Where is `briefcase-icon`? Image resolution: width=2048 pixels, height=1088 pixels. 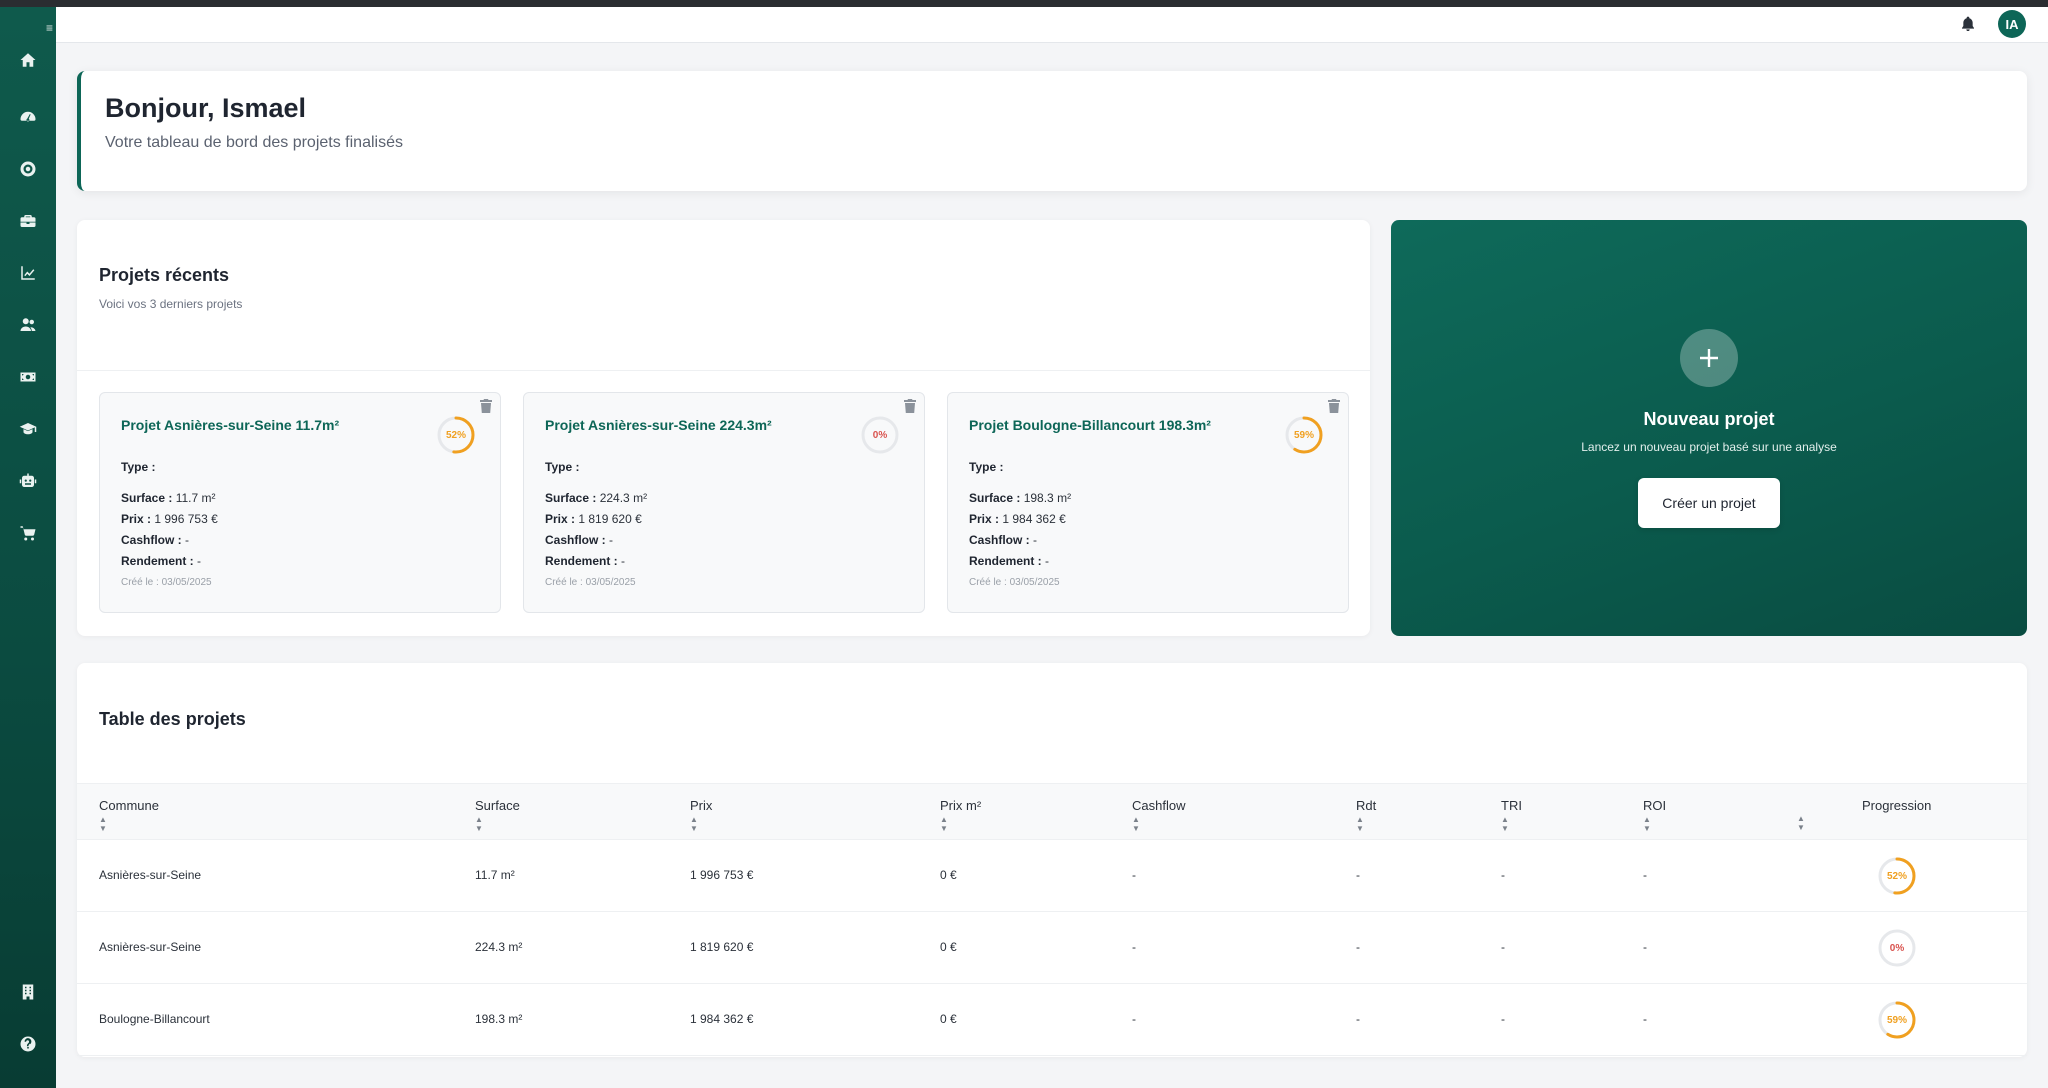 briefcase-icon is located at coordinates (28, 221).